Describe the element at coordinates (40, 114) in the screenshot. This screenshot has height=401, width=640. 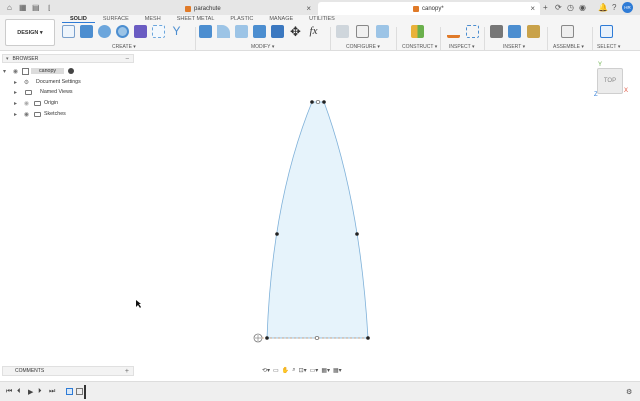
I see `tree-item: ▸ ◉ Sketches` at that location.